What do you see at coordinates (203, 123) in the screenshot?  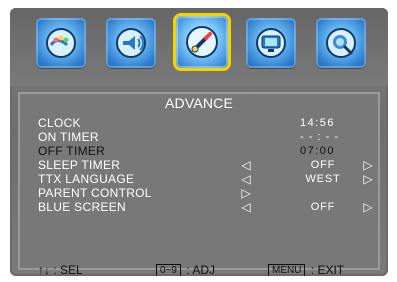 I see `menu-row-clock: CLOCK 14:56` at bounding box center [203, 123].